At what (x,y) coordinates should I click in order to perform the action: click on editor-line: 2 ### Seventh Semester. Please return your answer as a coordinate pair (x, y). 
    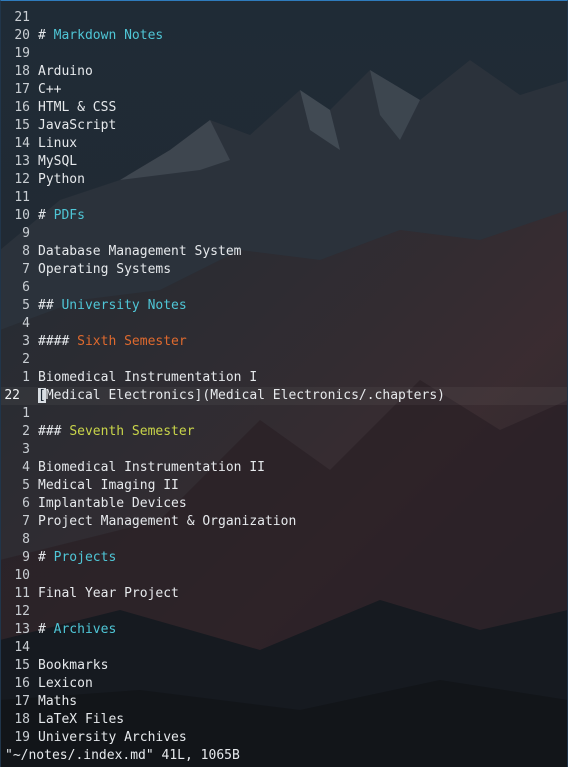
    Looking at the image, I should click on (284, 432).